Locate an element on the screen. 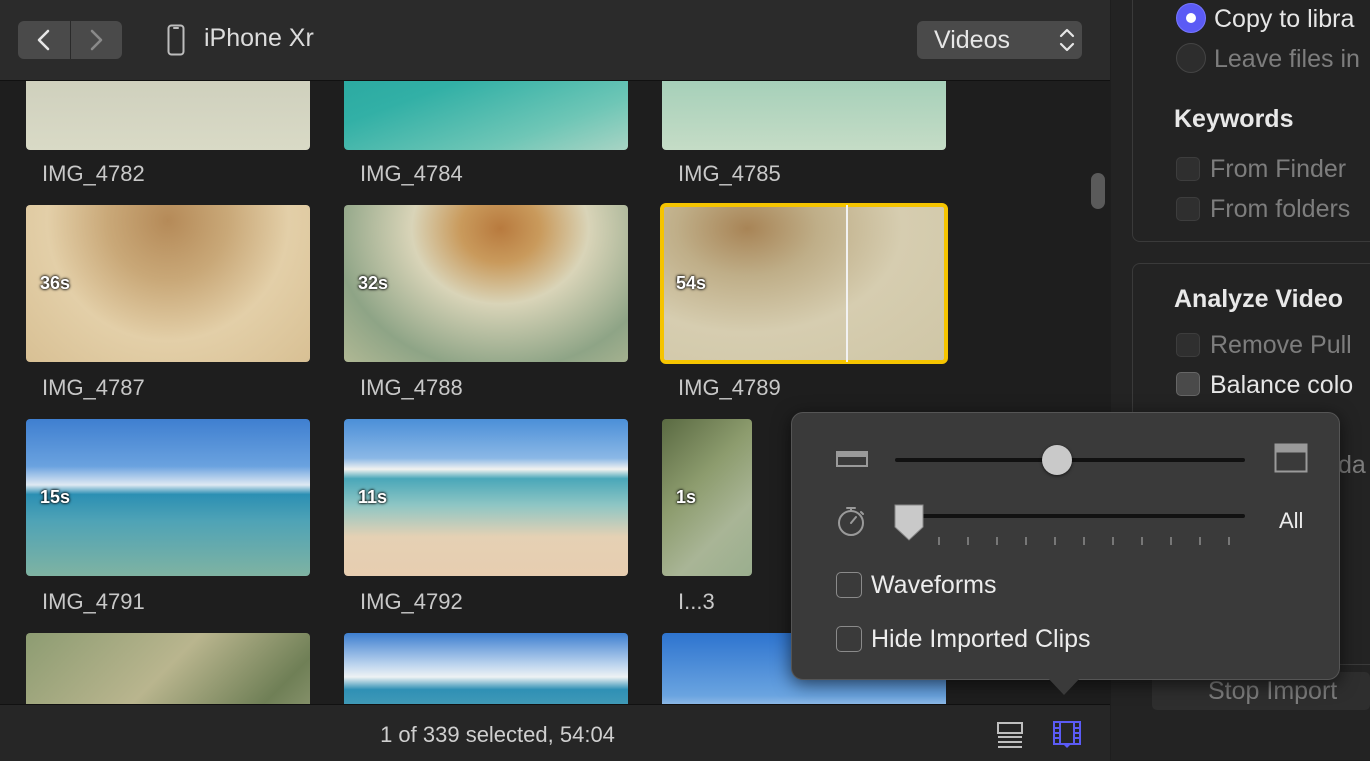 This screenshot has height=761, width=1370. clip-thumbnail: 15s is located at coordinates (168, 497).